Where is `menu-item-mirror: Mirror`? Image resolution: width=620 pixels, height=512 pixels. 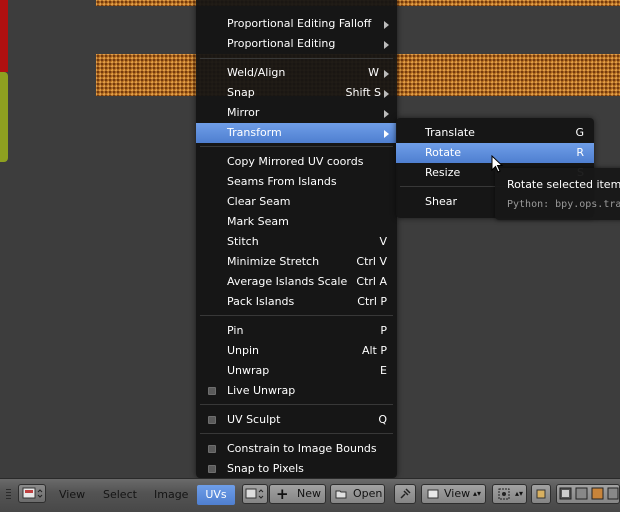
menu-item-mirror: Mirror is located at coordinates (296, 113).